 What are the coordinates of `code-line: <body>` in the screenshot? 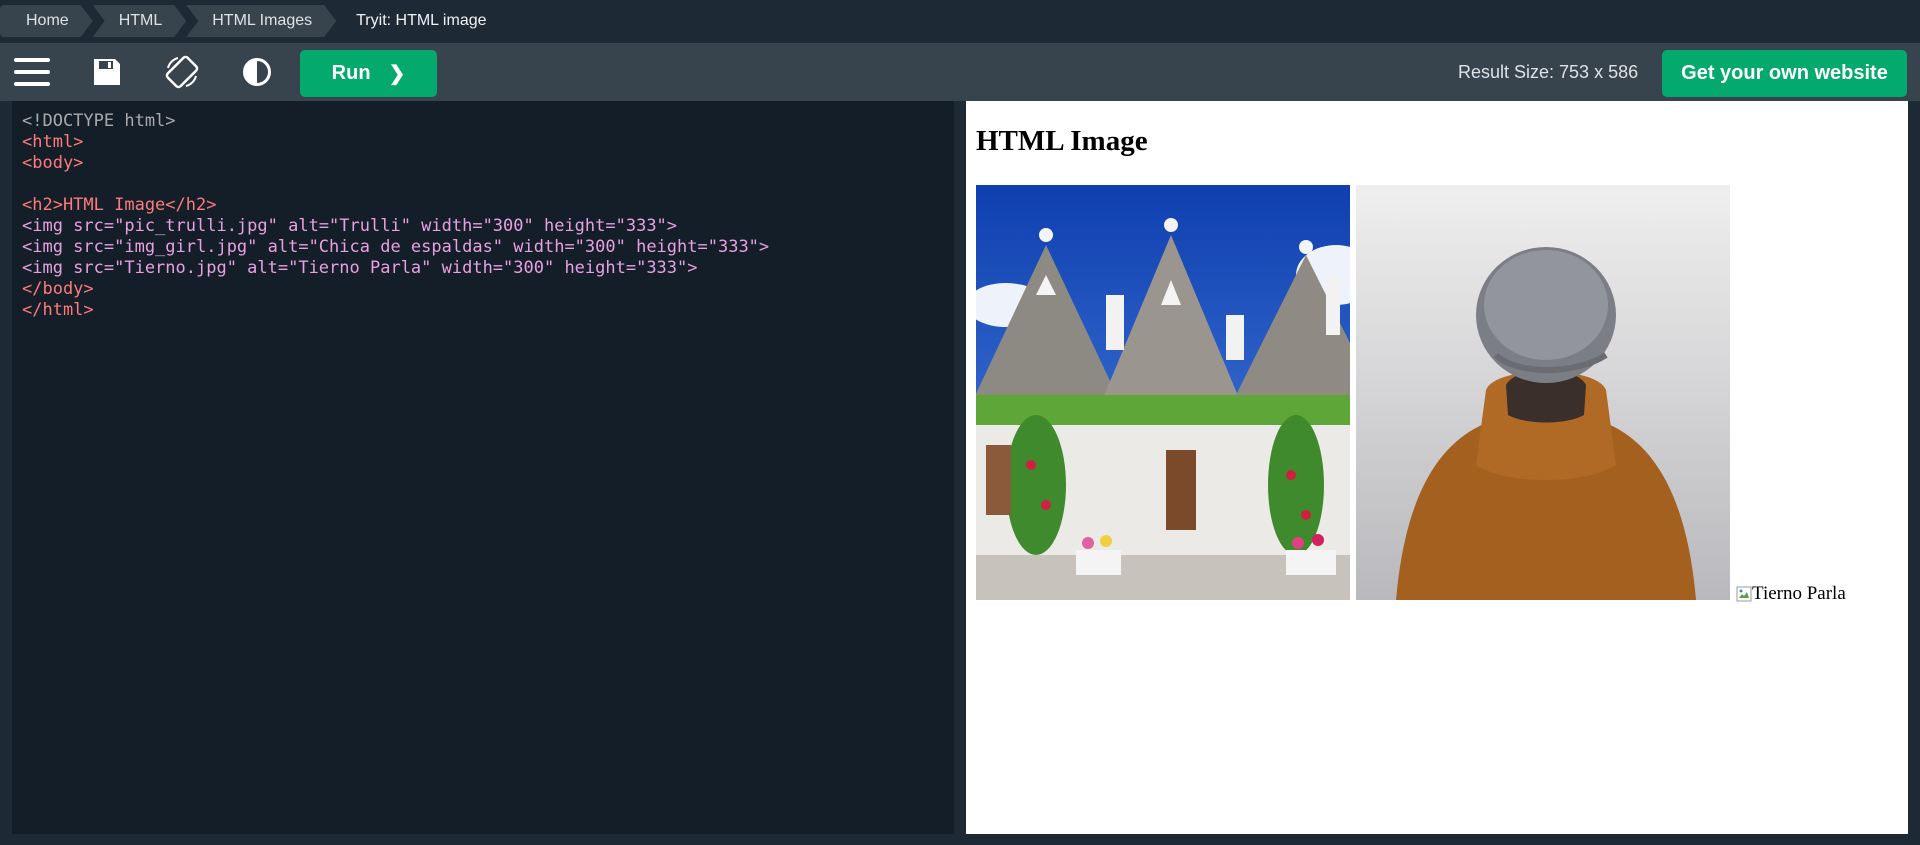 It's located at (52, 163).